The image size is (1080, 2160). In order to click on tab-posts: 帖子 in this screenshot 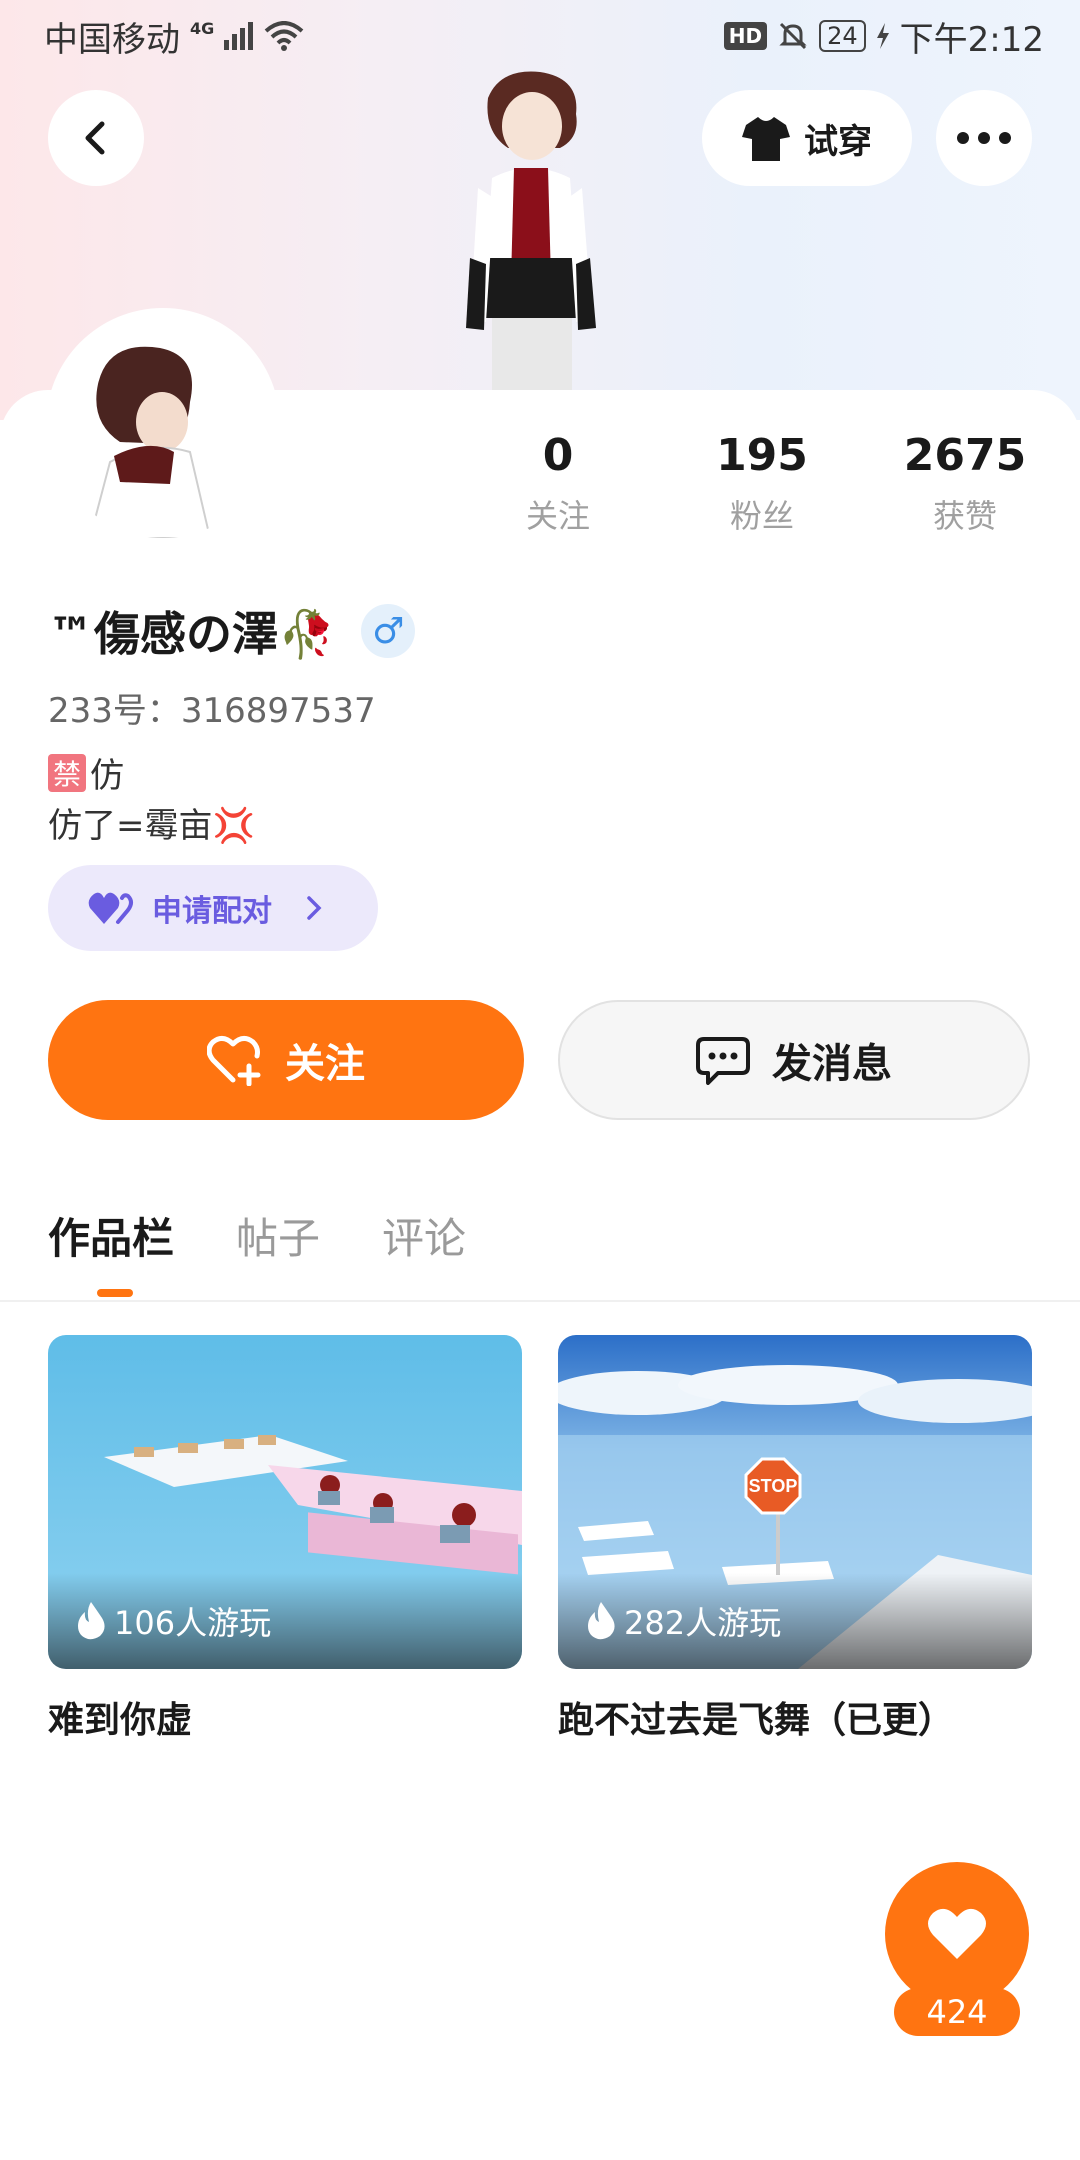, I will do `click(278, 1235)`.